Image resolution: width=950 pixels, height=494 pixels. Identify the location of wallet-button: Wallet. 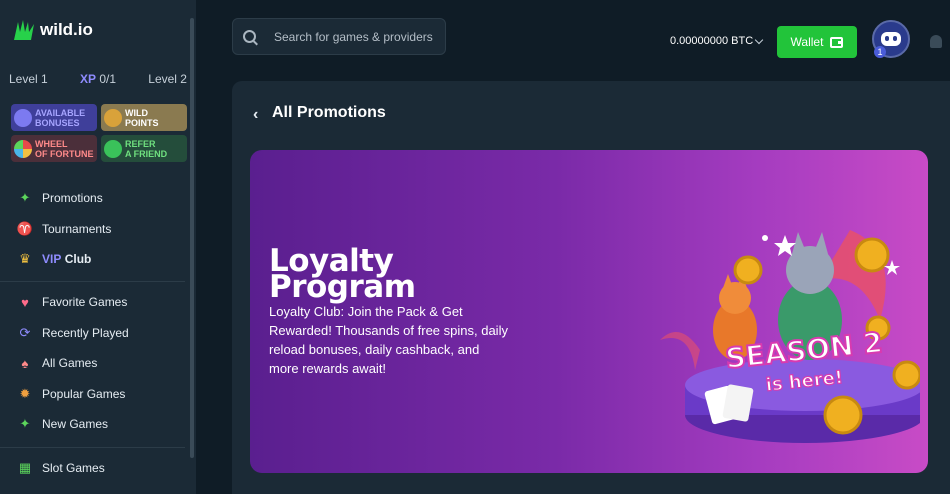
(817, 42).